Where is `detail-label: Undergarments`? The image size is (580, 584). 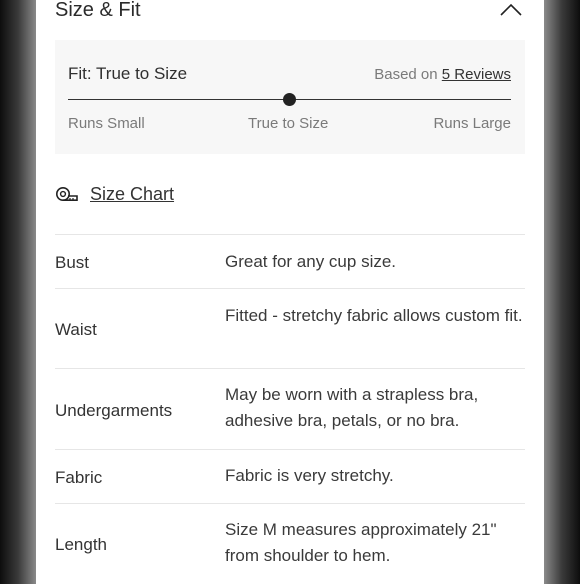
detail-label: Undergarments is located at coordinates (114, 410).